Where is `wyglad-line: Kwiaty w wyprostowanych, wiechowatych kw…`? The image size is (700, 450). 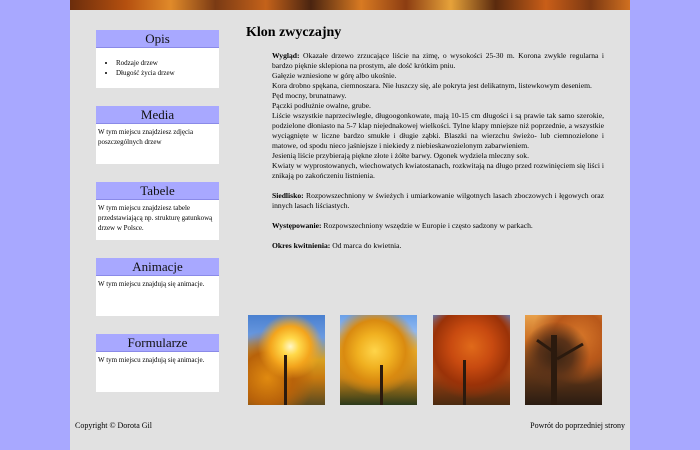 wyglad-line: Kwiaty w wyprostowanych, wiechowatych kw… is located at coordinates (438, 170).